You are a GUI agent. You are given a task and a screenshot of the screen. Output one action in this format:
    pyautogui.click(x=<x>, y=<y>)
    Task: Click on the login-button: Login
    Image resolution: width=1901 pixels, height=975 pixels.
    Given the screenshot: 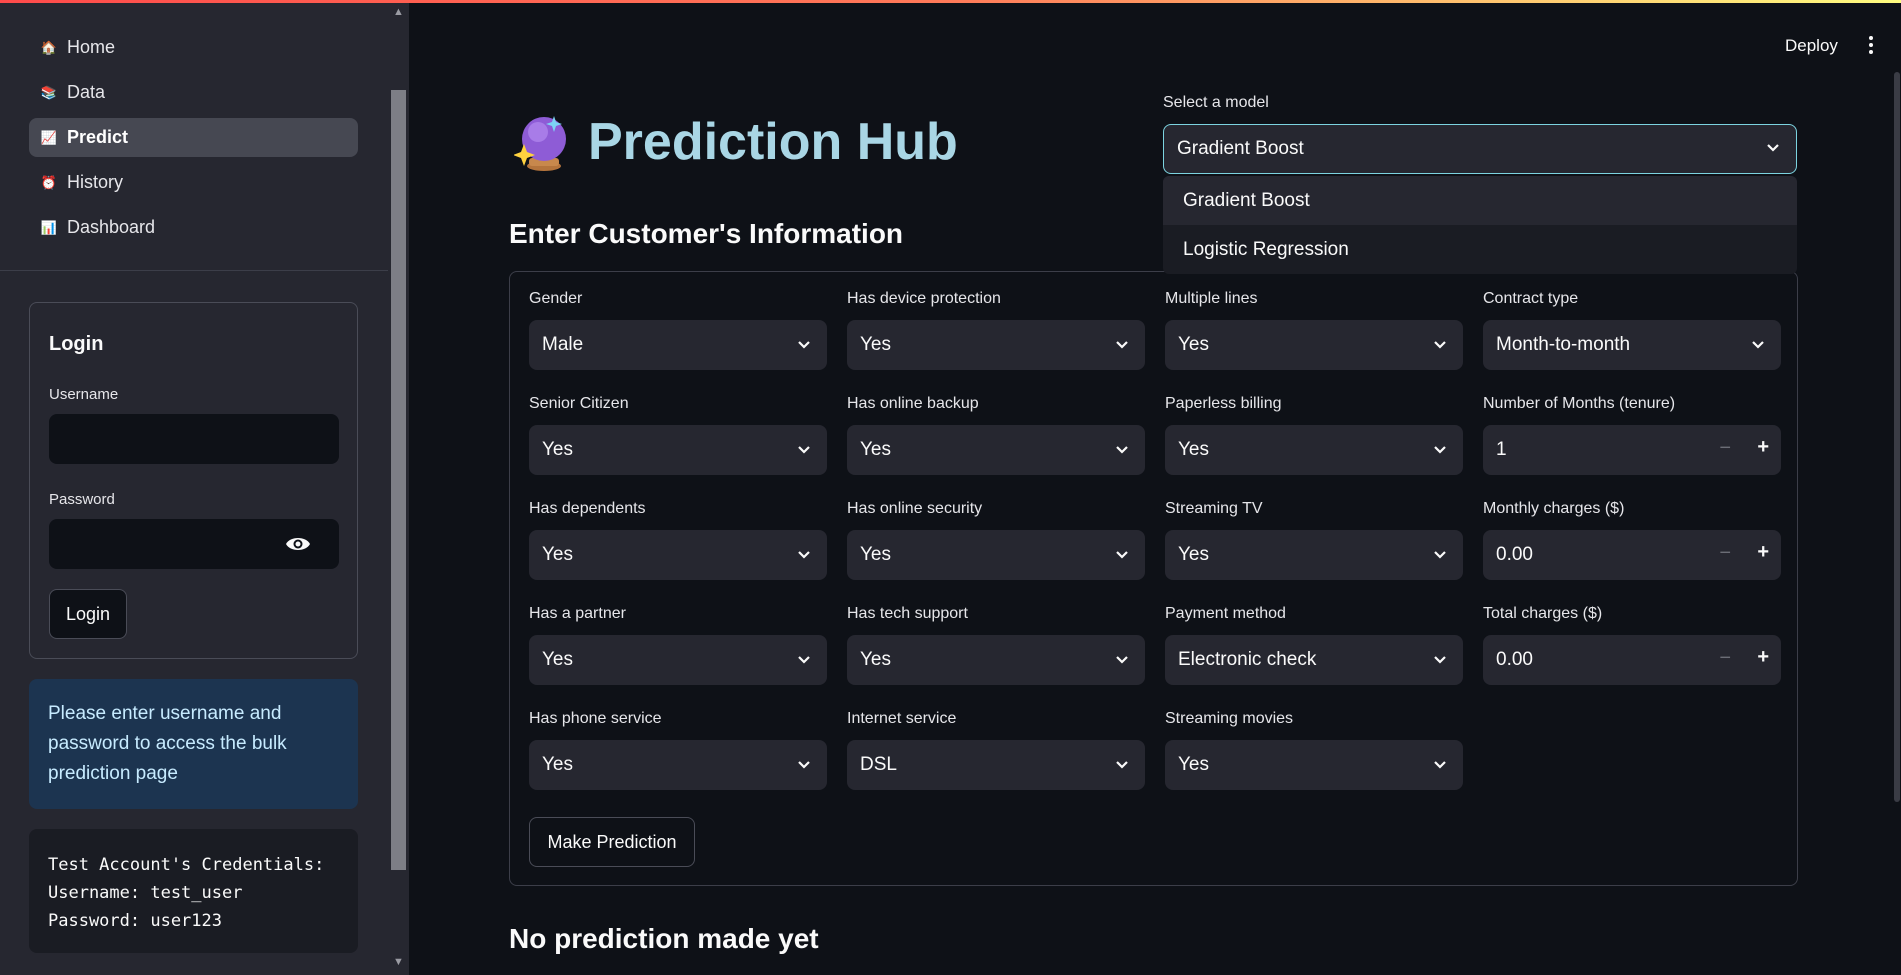 What is the action you would take?
    pyautogui.click(x=88, y=614)
    